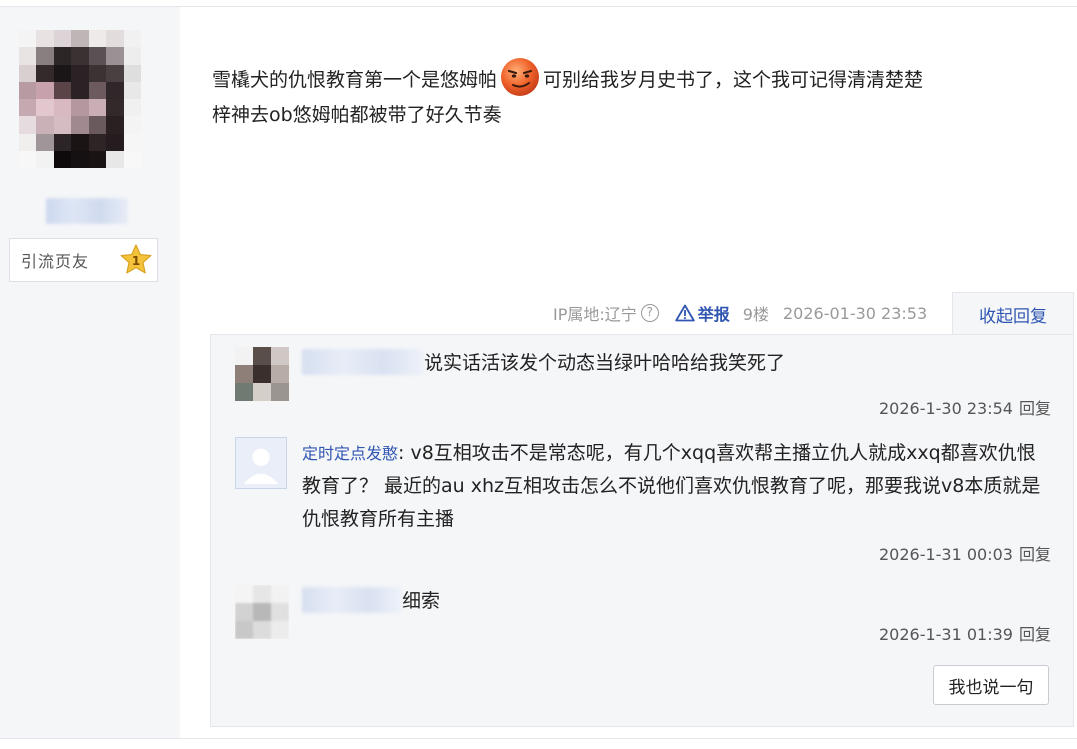  What do you see at coordinates (855, 313) in the screenshot?
I see `post-time: 2026-01-30 23:53` at bounding box center [855, 313].